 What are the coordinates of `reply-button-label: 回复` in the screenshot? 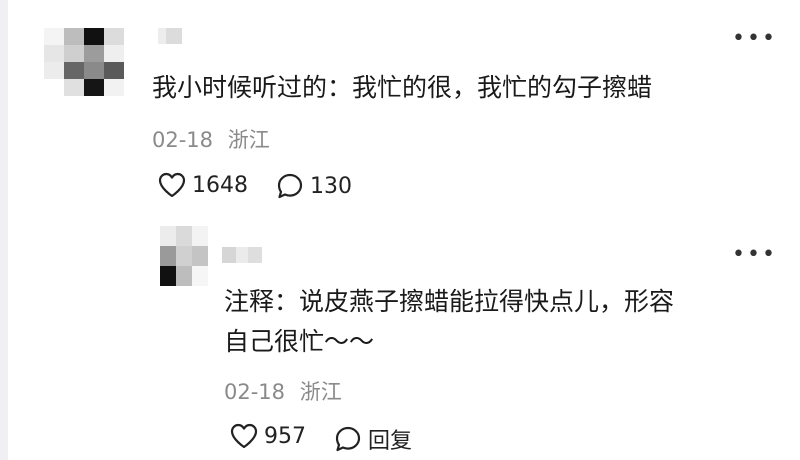 It's located at (390, 441).